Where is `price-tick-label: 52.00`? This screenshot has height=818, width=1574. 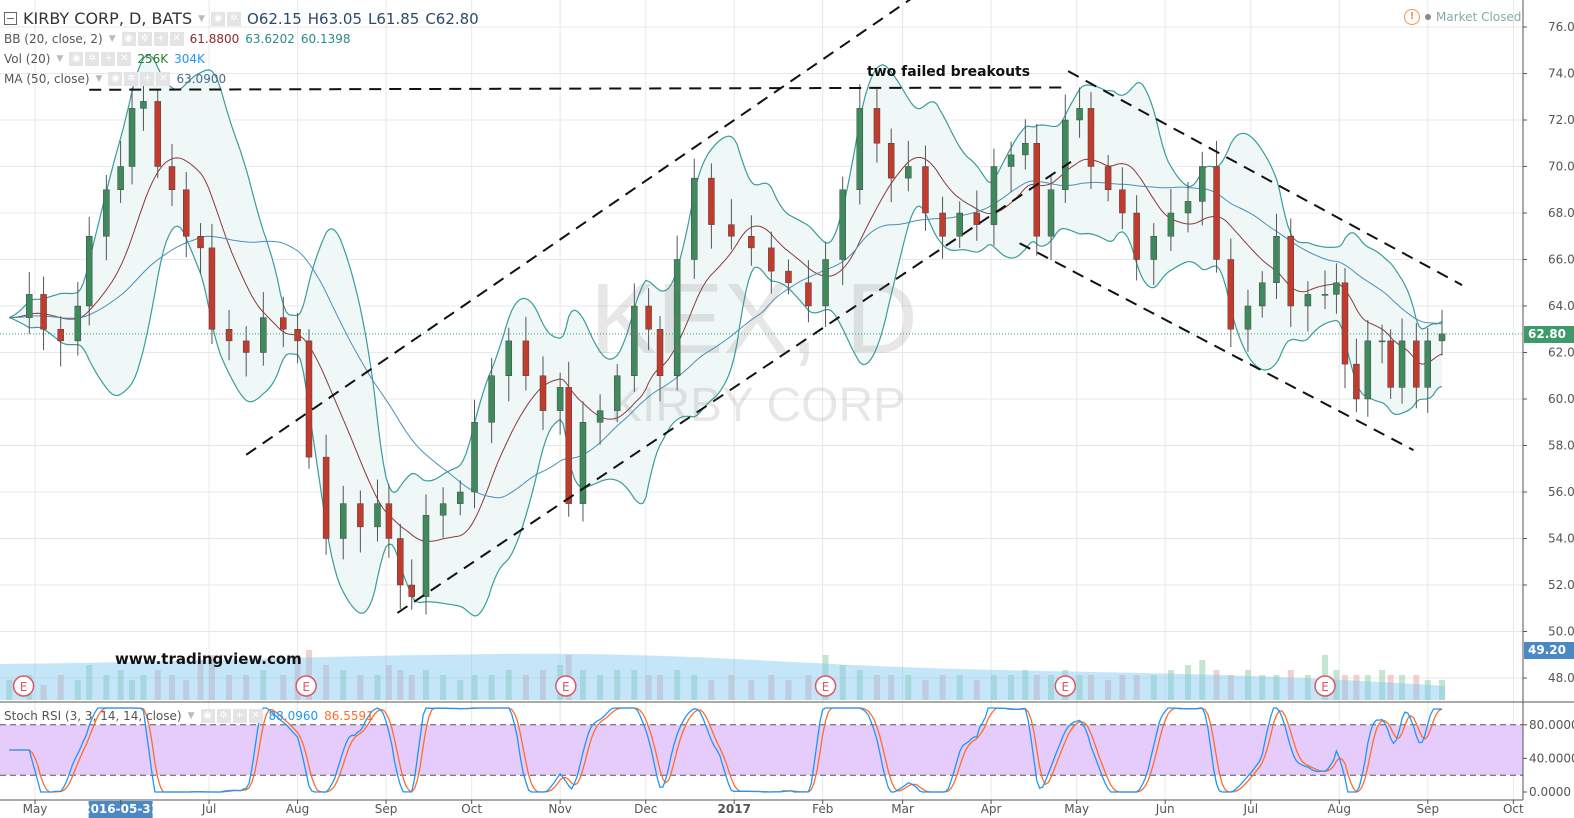
price-tick-label: 52.00 is located at coordinates (1561, 585).